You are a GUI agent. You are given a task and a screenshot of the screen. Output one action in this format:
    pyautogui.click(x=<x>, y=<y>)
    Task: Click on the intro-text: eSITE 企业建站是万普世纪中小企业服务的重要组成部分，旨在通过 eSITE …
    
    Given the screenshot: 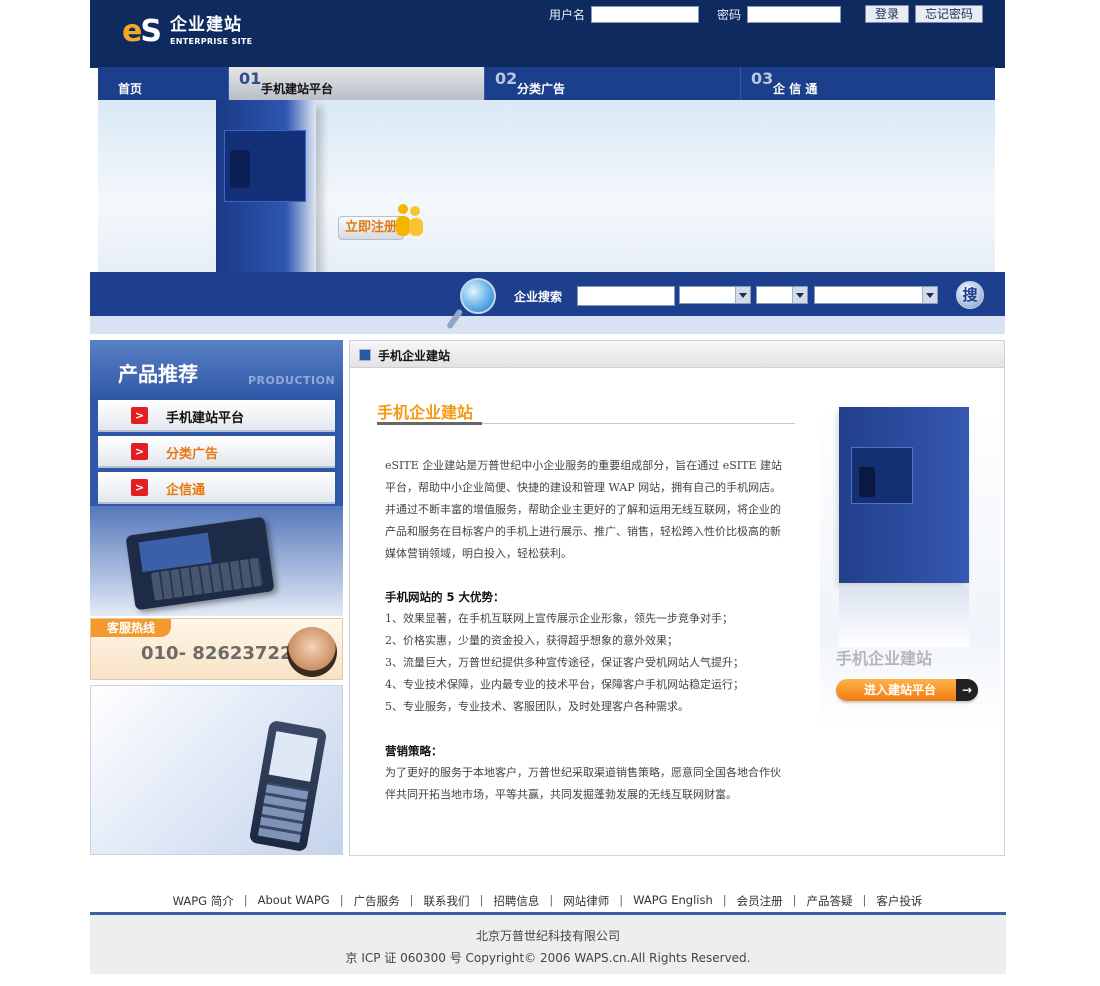 What is the action you would take?
    pyautogui.click(x=584, y=509)
    